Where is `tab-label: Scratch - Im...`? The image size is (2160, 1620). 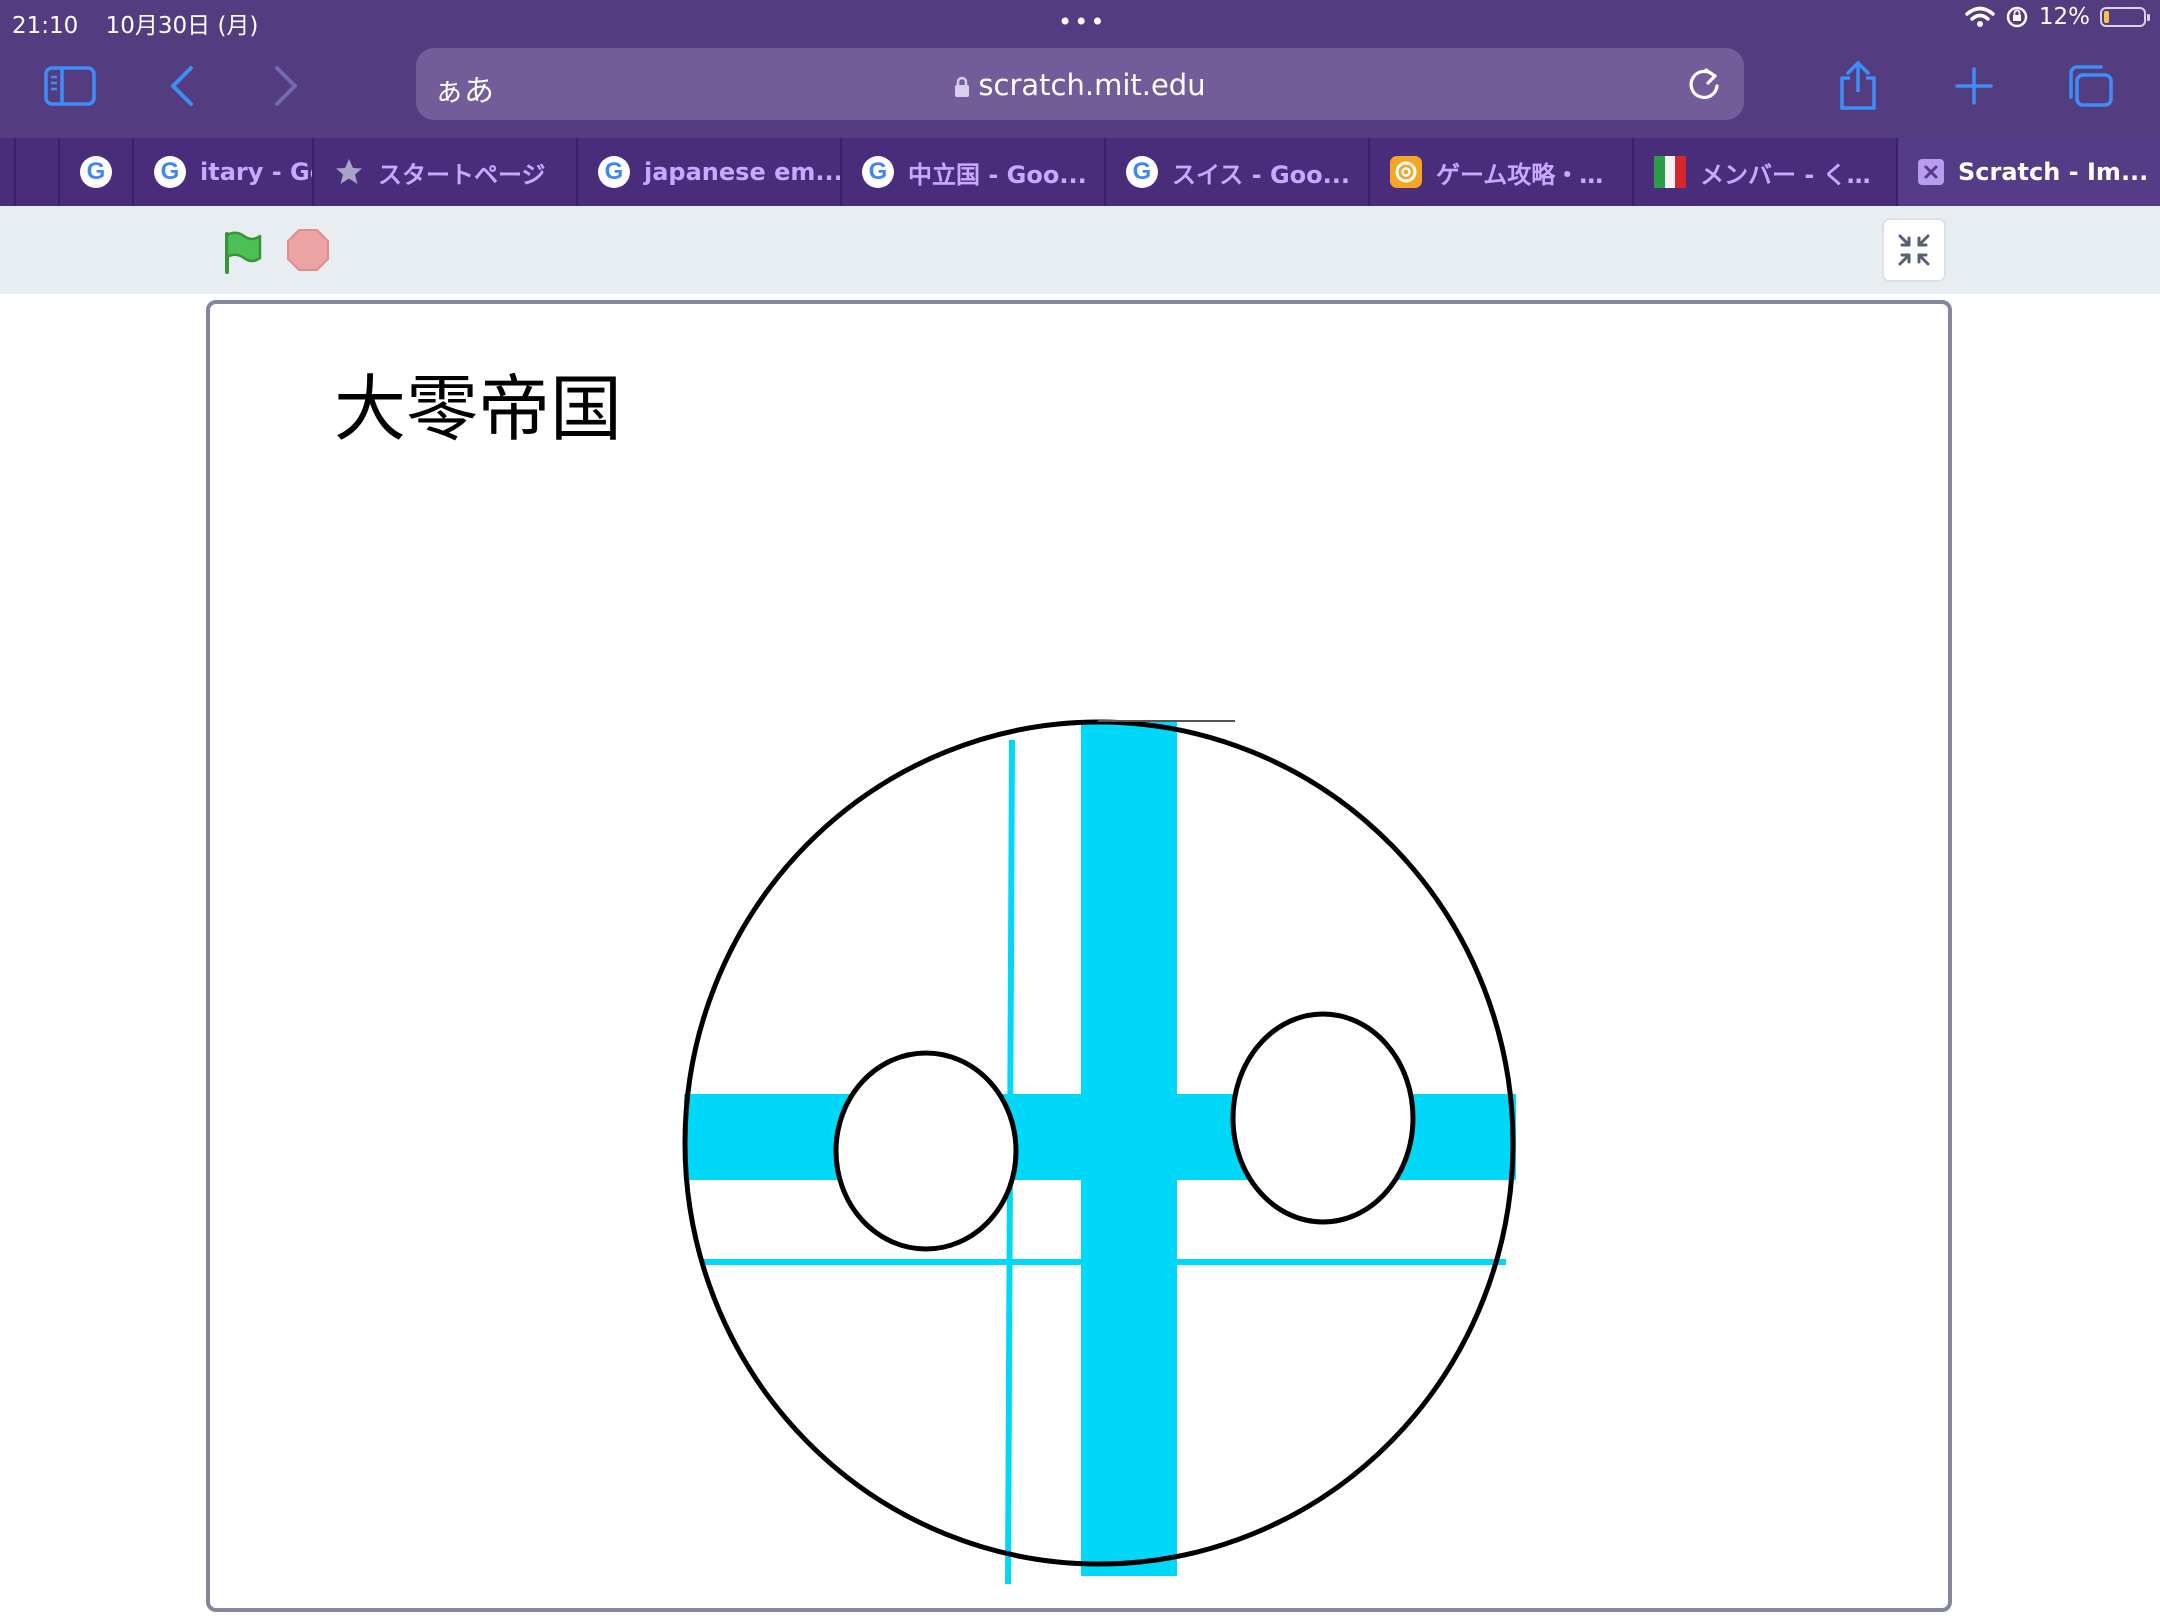 tab-label: Scratch - Im... is located at coordinates (2053, 172).